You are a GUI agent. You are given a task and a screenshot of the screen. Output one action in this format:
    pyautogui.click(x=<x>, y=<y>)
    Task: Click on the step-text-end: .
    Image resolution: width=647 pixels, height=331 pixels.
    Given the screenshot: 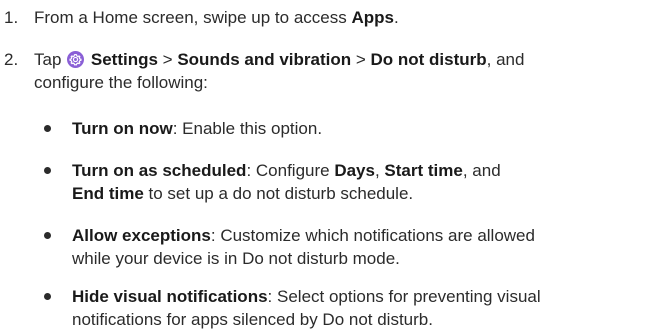 What is the action you would take?
    pyautogui.click(x=396, y=17)
    